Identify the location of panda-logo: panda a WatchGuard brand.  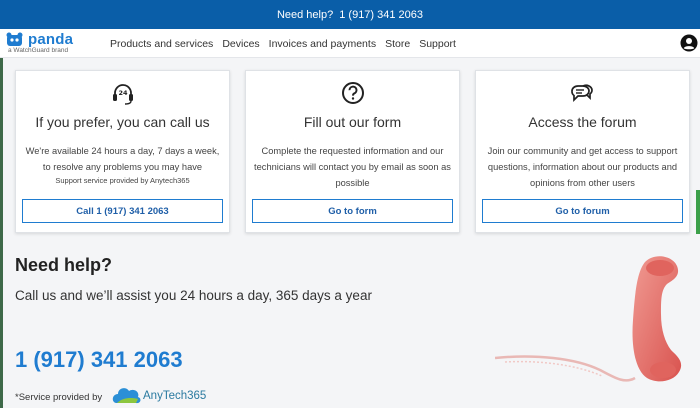
(54, 44).